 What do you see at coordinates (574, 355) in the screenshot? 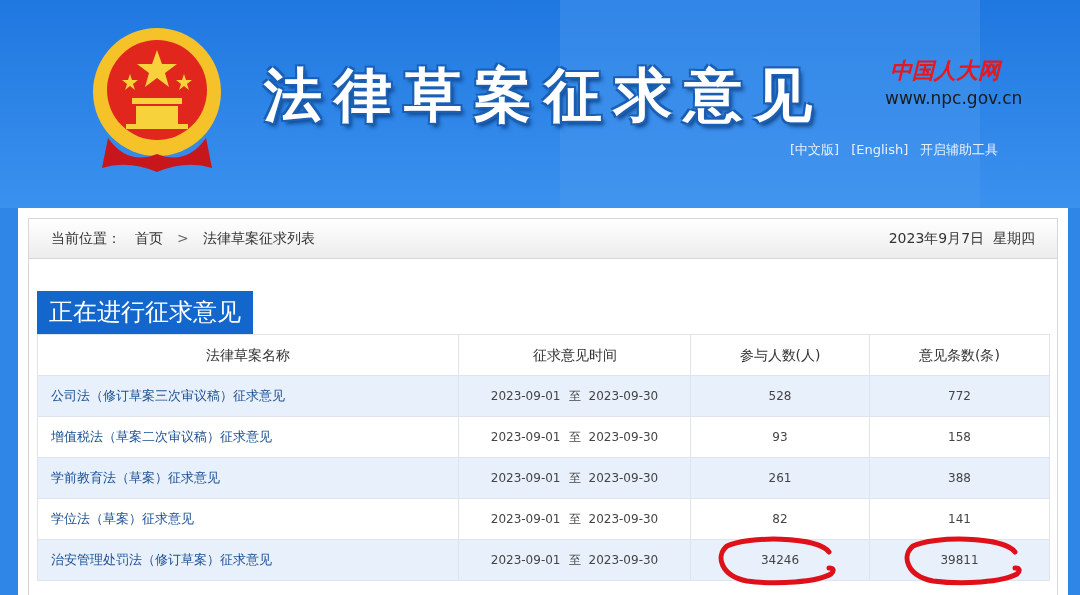
I see `column-header: 征求意见时间` at bounding box center [574, 355].